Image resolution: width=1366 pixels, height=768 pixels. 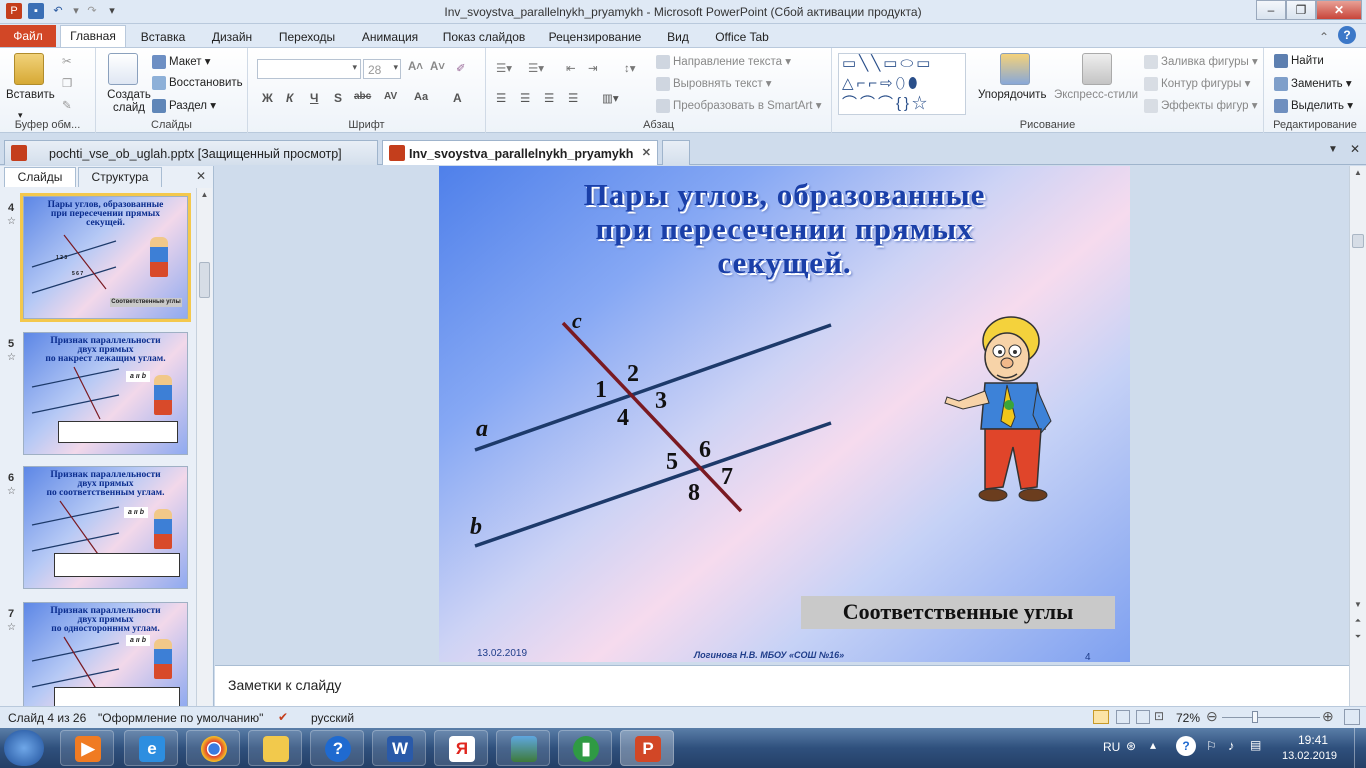 What do you see at coordinates (120, 177) in the screenshot?
I see `tab-outline: Структура` at bounding box center [120, 177].